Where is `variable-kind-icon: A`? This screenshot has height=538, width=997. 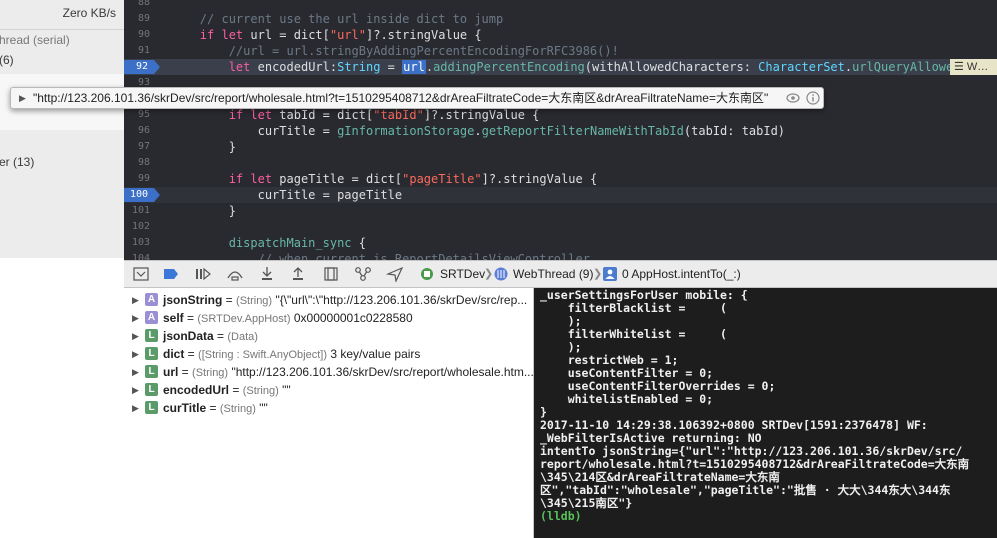 variable-kind-icon: A is located at coordinates (151, 317).